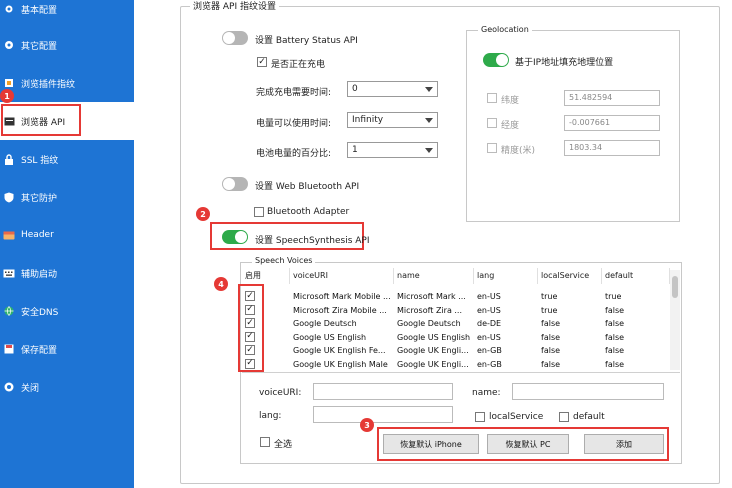  Describe the element at coordinates (340, 364) in the screenshot. I see `cell-voiceuri: Google UK English Male` at that location.